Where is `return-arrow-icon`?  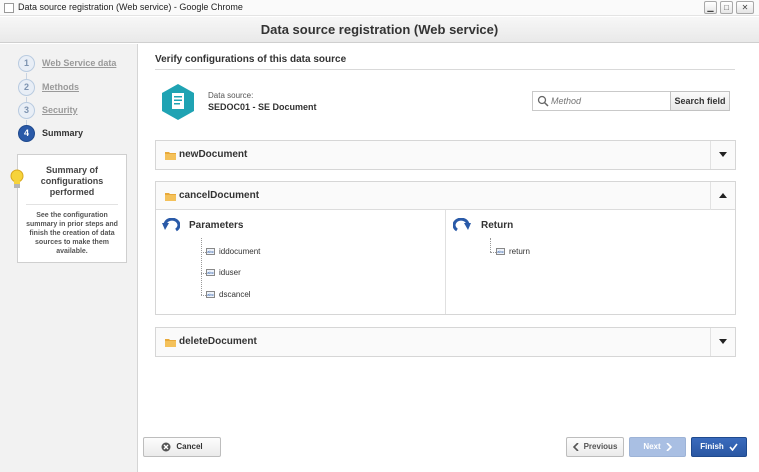 return-arrow-icon is located at coordinates (462, 225).